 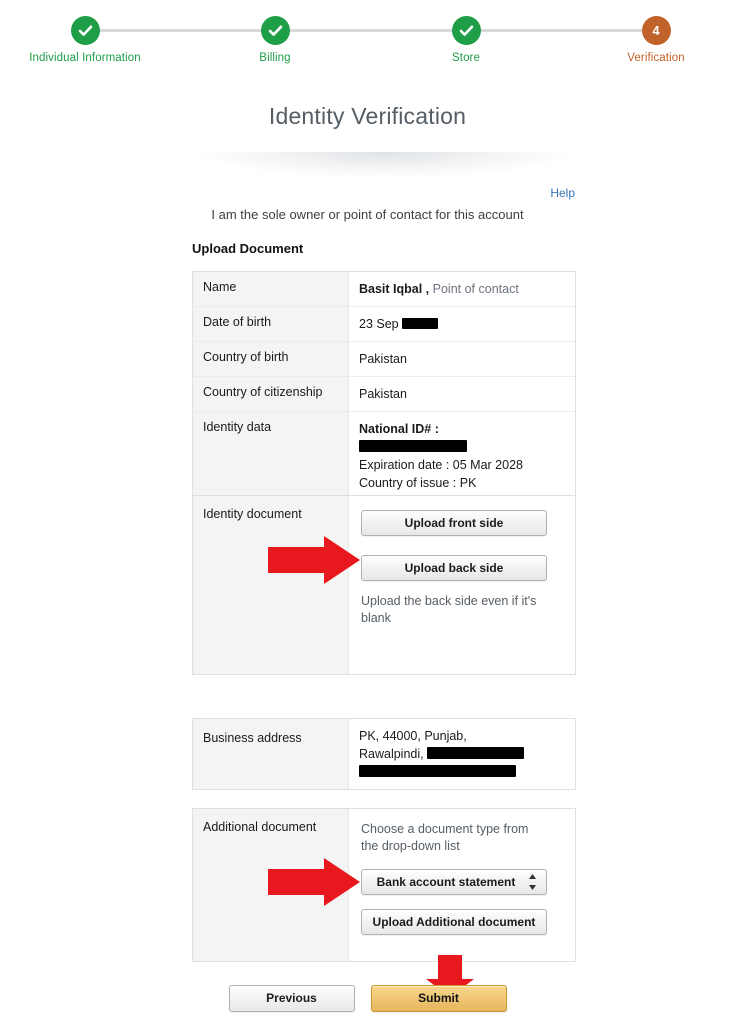 I want to click on step-store: Store, so click(x=466, y=40).